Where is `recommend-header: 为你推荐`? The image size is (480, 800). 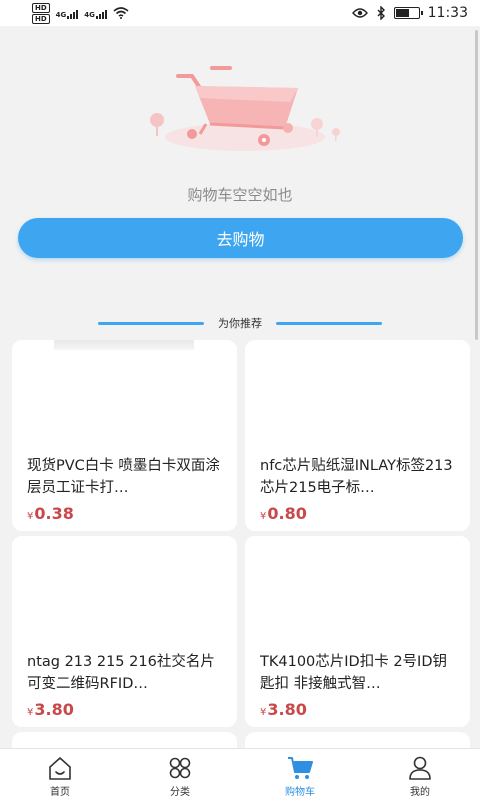 recommend-header: 为你推荐 is located at coordinates (240, 323).